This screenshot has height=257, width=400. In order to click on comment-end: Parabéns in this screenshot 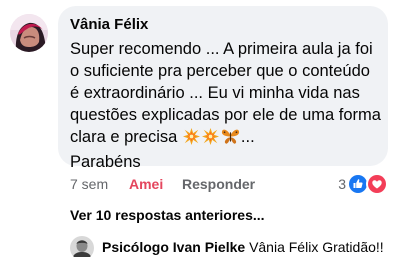, I will do `click(105, 162)`.